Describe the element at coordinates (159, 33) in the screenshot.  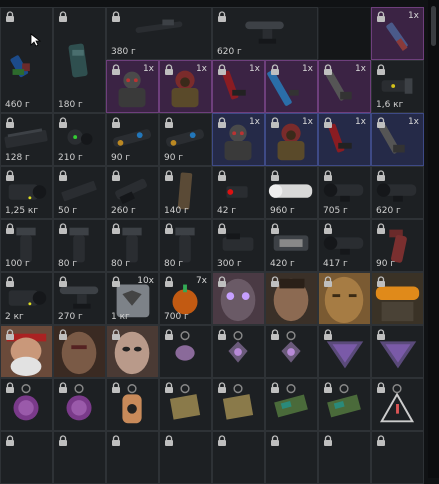
I see `inventory-slot: 380 г` at that location.